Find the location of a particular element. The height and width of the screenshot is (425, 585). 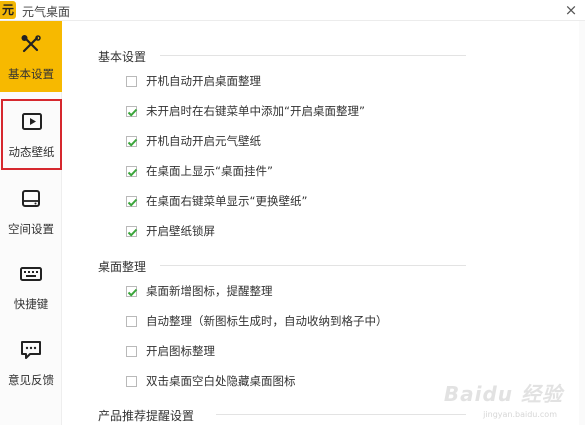

window-title: 元气桌面 is located at coordinates (46, 12).